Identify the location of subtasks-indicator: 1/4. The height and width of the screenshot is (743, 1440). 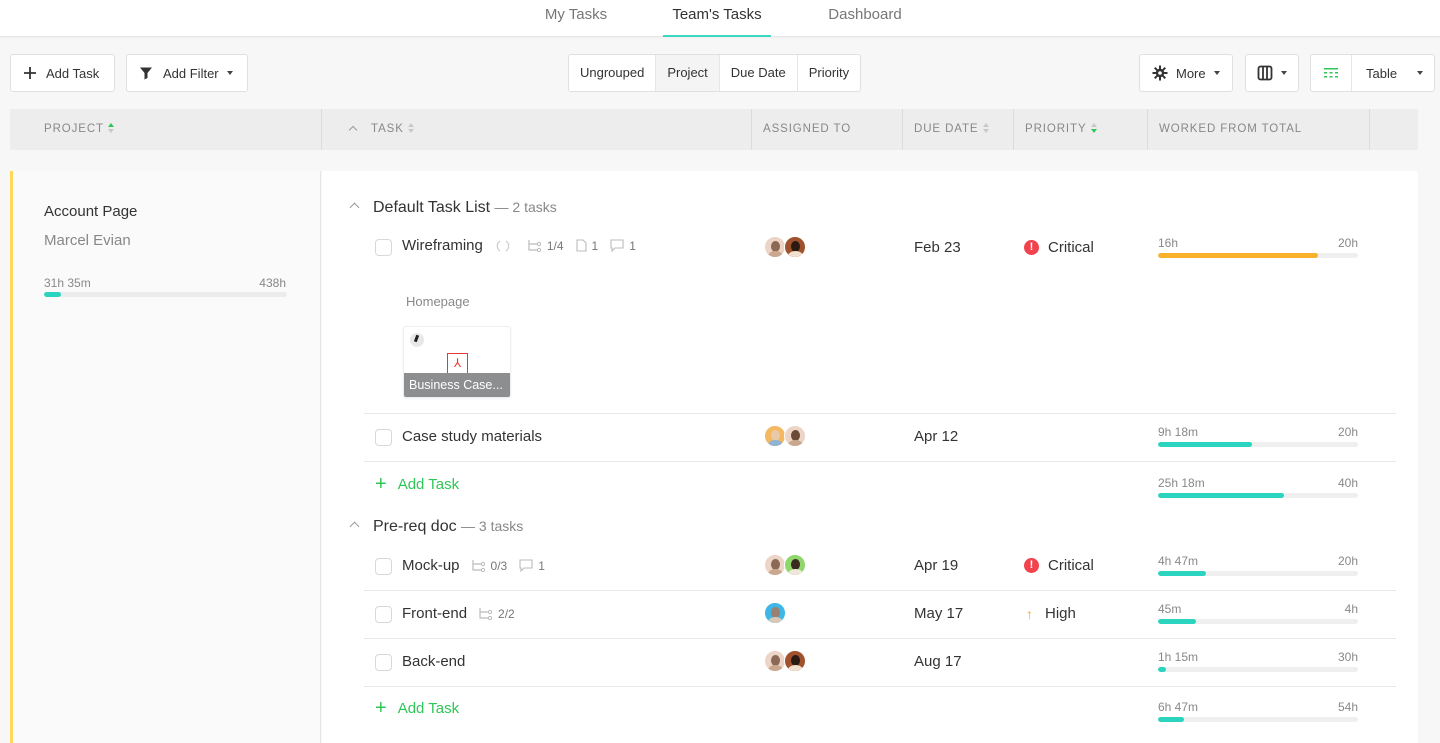
(546, 246).